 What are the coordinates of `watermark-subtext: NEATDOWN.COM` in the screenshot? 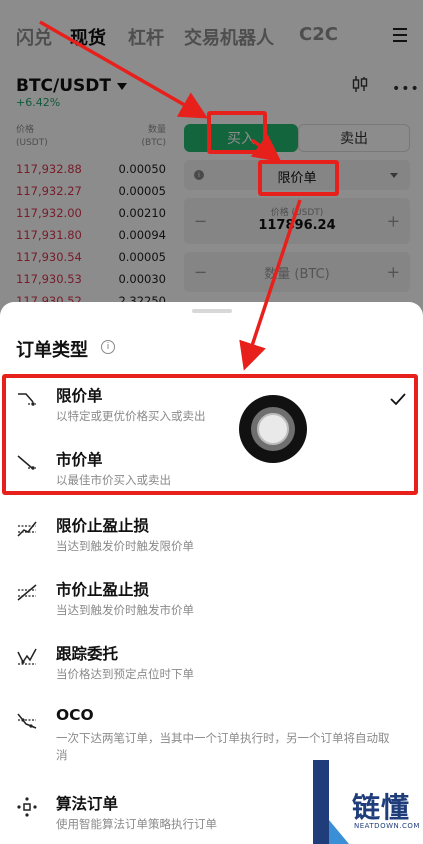 It's located at (387, 826).